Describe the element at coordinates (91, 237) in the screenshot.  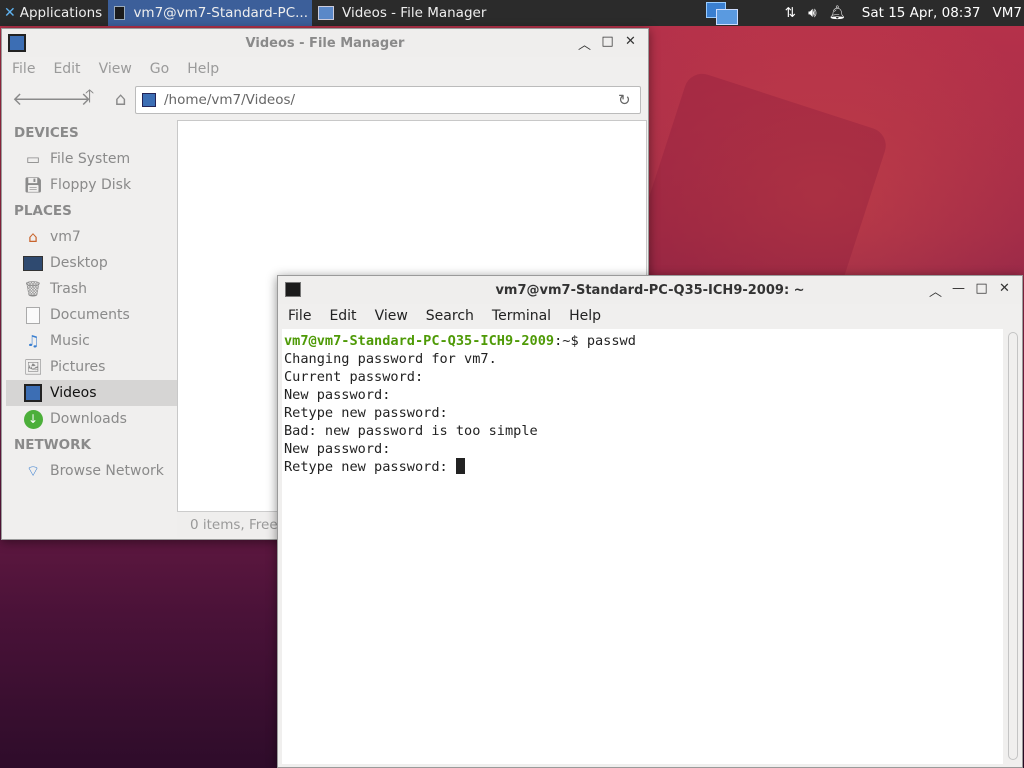
I see `sidebar-item-vm7: ⌂ vm7` at that location.